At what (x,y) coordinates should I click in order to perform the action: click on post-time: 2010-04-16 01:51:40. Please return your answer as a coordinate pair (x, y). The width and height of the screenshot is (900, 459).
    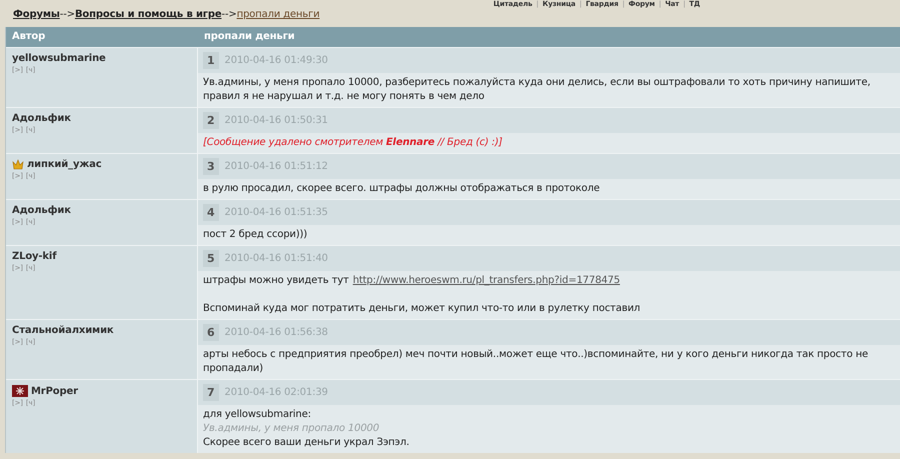
    Looking at the image, I should click on (276, 258).